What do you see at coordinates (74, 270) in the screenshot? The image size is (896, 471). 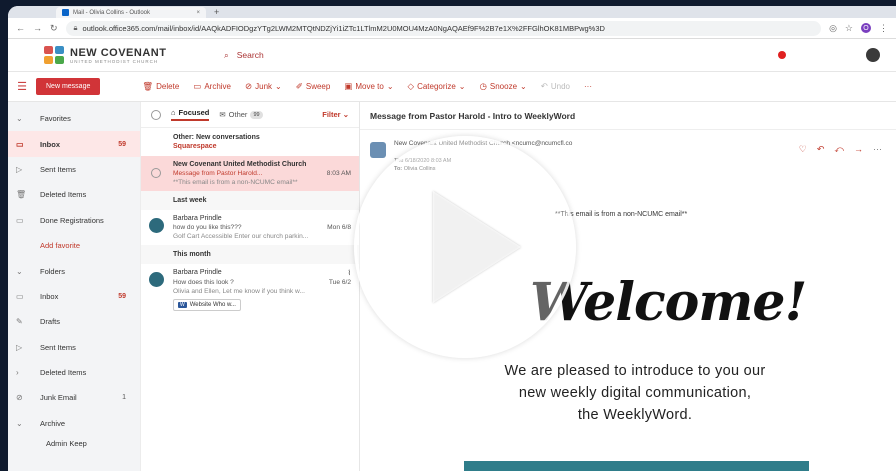 I see `folders-header: ⌄ Folders` at bounding box center [74, 270].